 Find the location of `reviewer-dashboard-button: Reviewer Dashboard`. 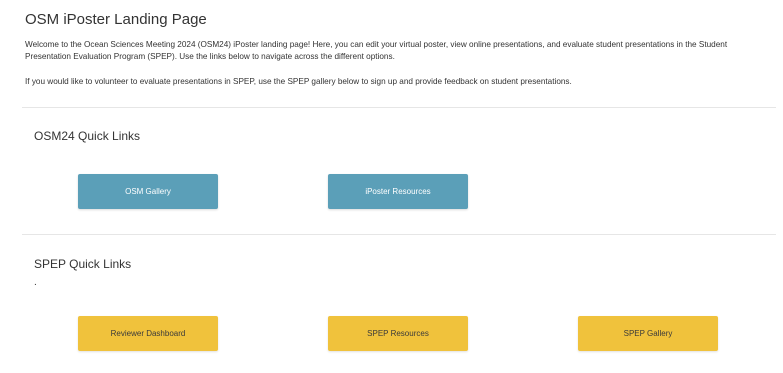

reviewer-dashboard-button: Reviewer Dashboard is located at coordinates (148, 333).